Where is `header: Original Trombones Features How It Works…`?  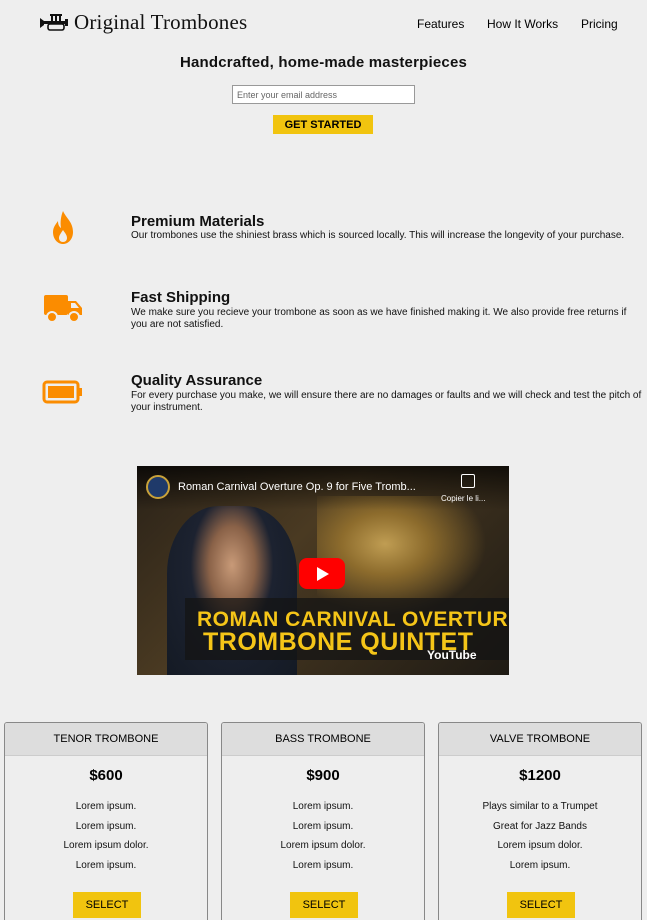
header: Original Trombones Features How It Works… is located at coordinates (323, 24).